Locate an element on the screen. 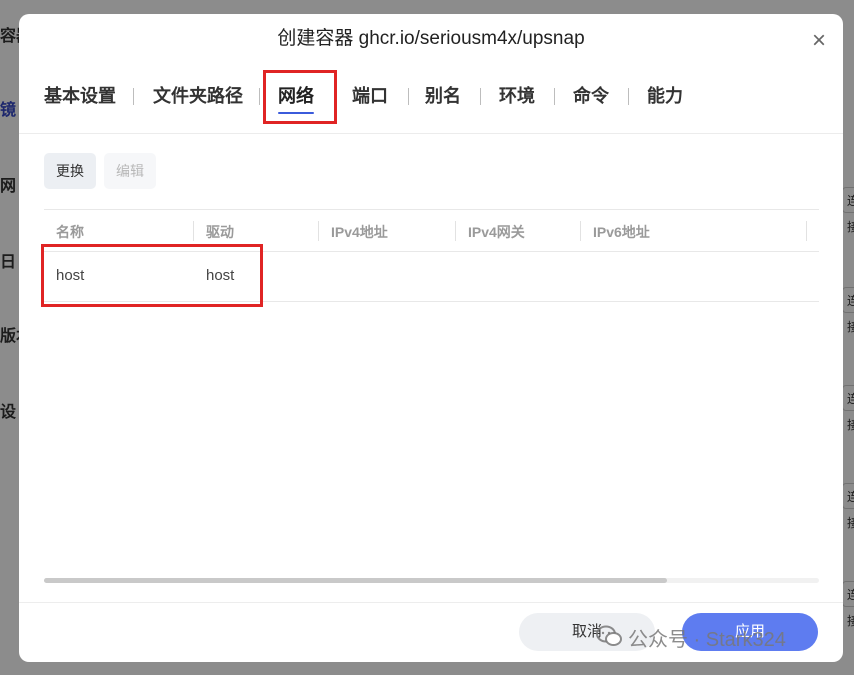  column-header-ipv4-address: IPv4地址 is located at coordinates (359, 232).